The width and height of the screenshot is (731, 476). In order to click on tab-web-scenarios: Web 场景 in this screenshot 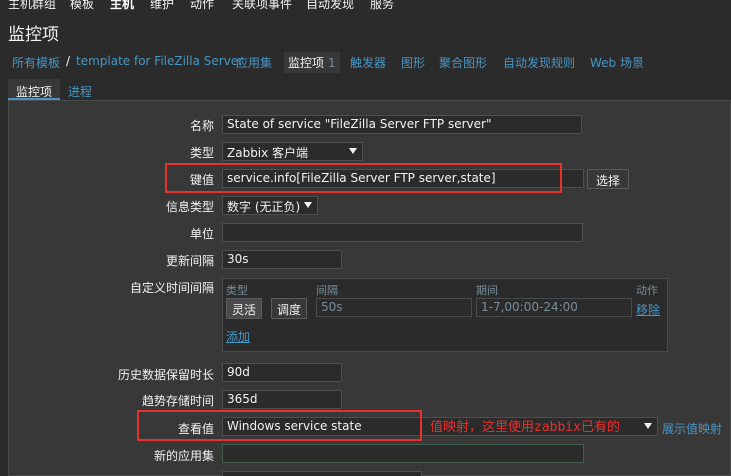, I will do `click(617, 62)`.